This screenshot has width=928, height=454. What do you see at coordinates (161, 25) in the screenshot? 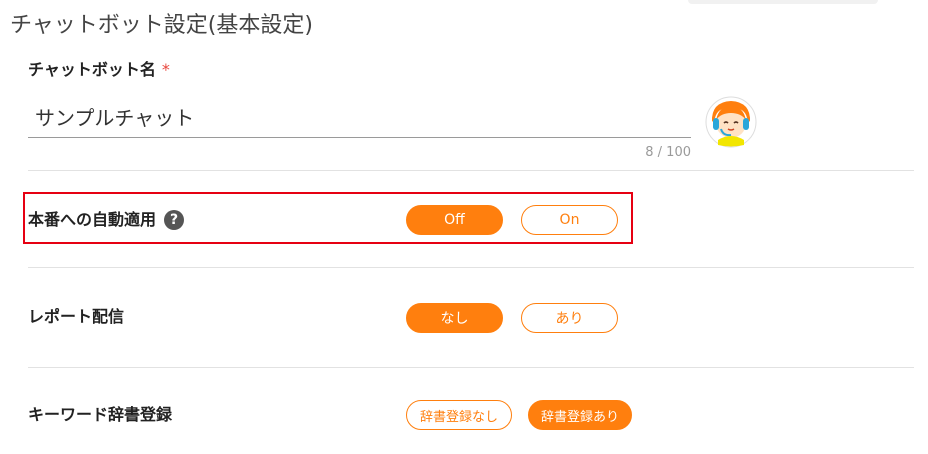
I see `page-title: チャットボット設定(基本設定)` at bounding box center [161, 25].